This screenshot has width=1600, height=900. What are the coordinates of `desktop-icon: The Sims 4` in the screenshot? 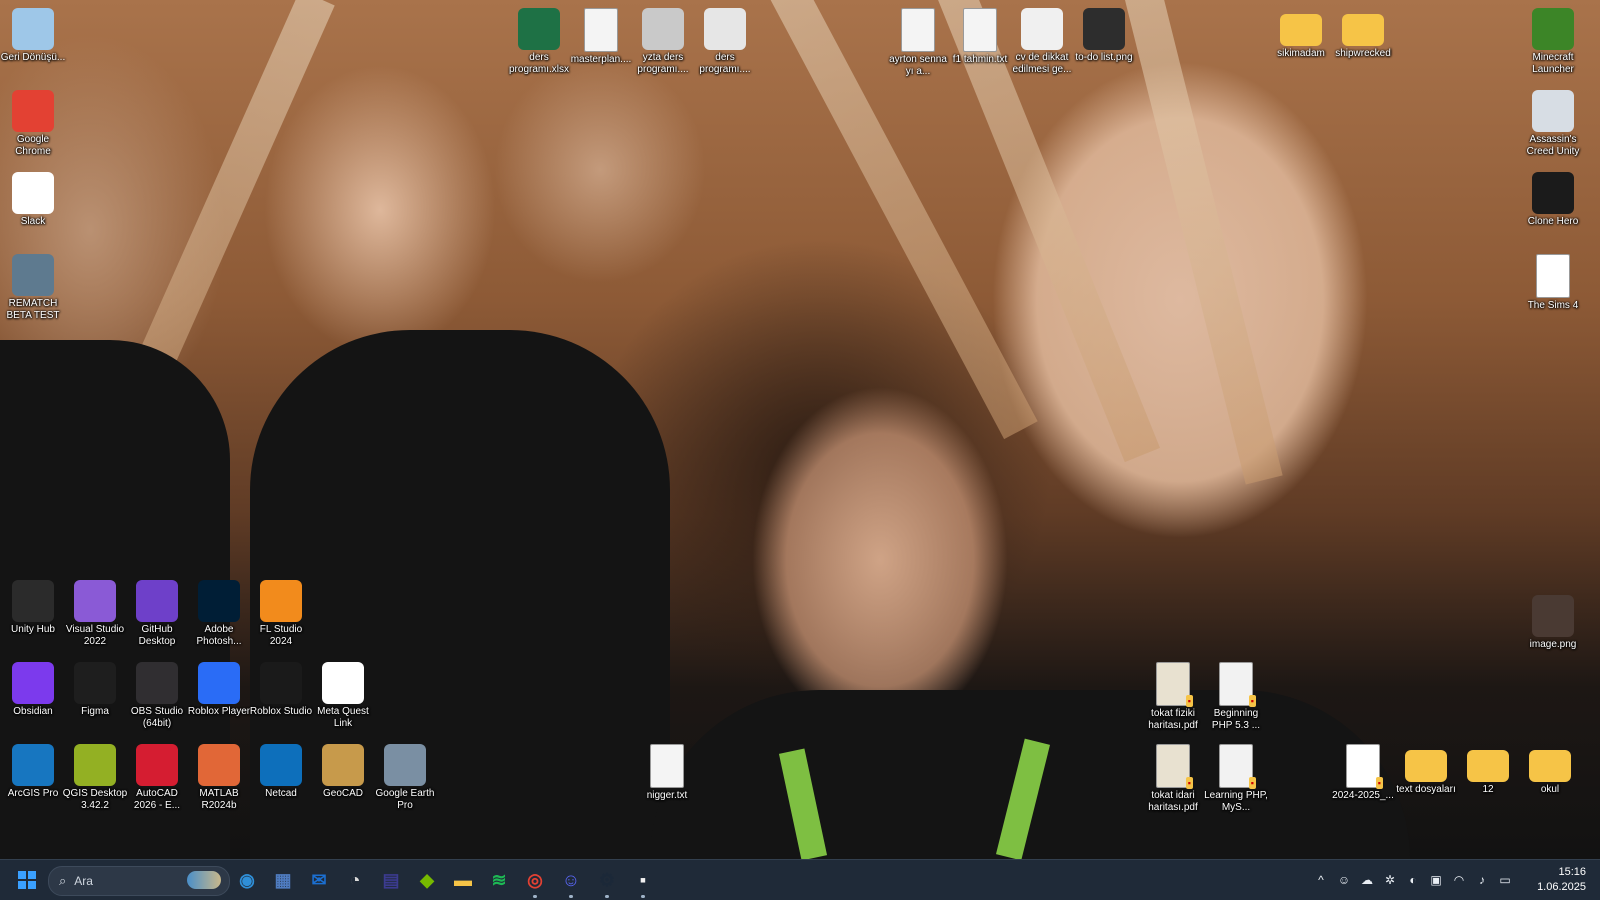 It's located at (1553, 283).